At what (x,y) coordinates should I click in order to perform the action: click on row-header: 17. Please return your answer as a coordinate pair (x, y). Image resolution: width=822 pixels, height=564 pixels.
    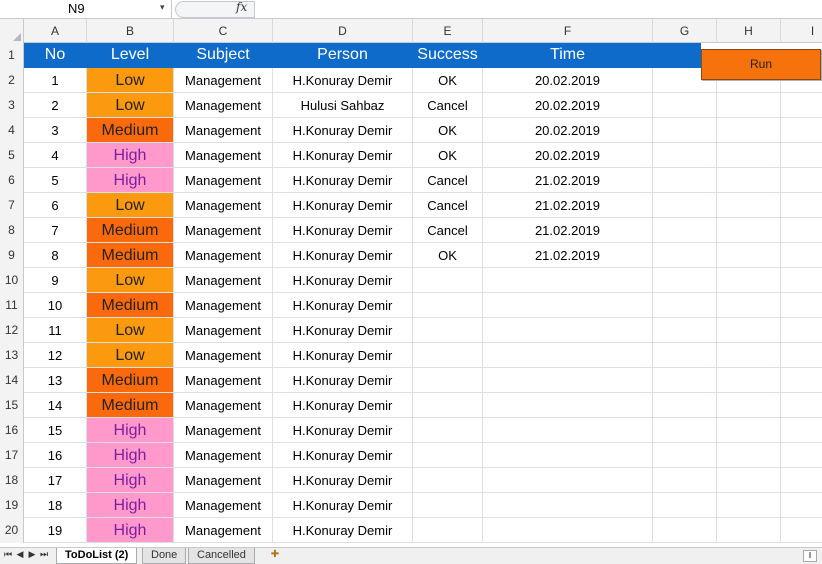
    Looking at the image, I should click on (12, 455).